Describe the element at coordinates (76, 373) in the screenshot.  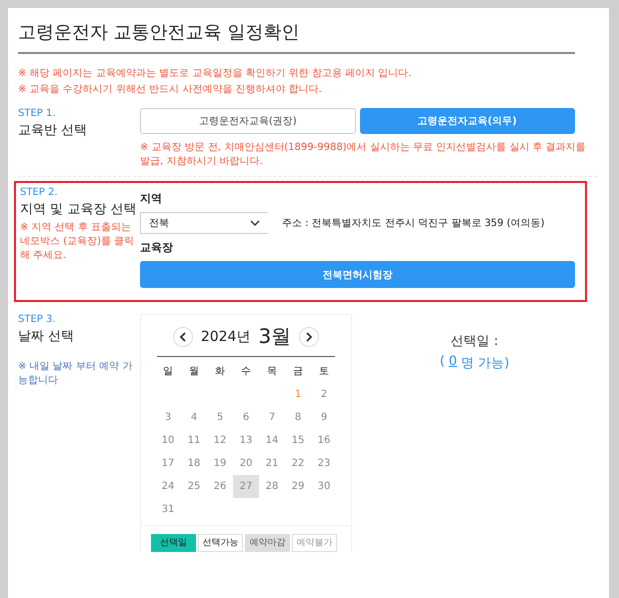
I see `notice-text: ※ 내일 날짜 부터 예약 가능합니다` at that location.